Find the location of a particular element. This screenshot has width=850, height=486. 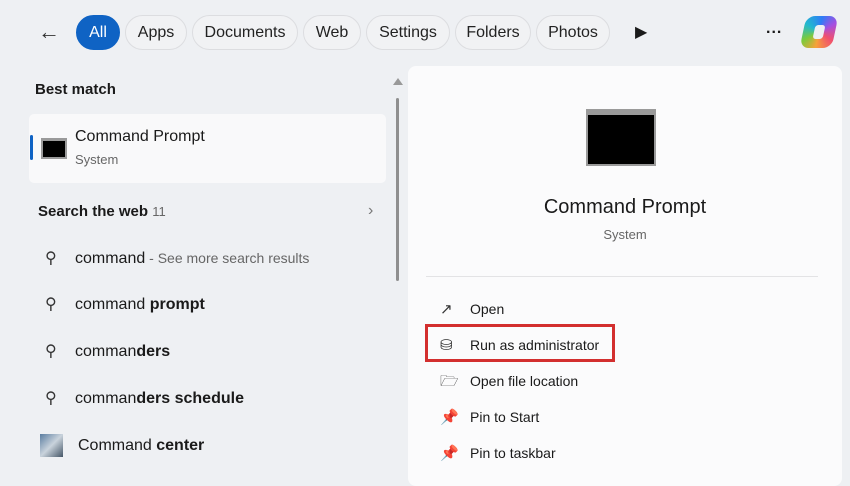

open-external-icon: ↗ is located at coordinates (446, 309).